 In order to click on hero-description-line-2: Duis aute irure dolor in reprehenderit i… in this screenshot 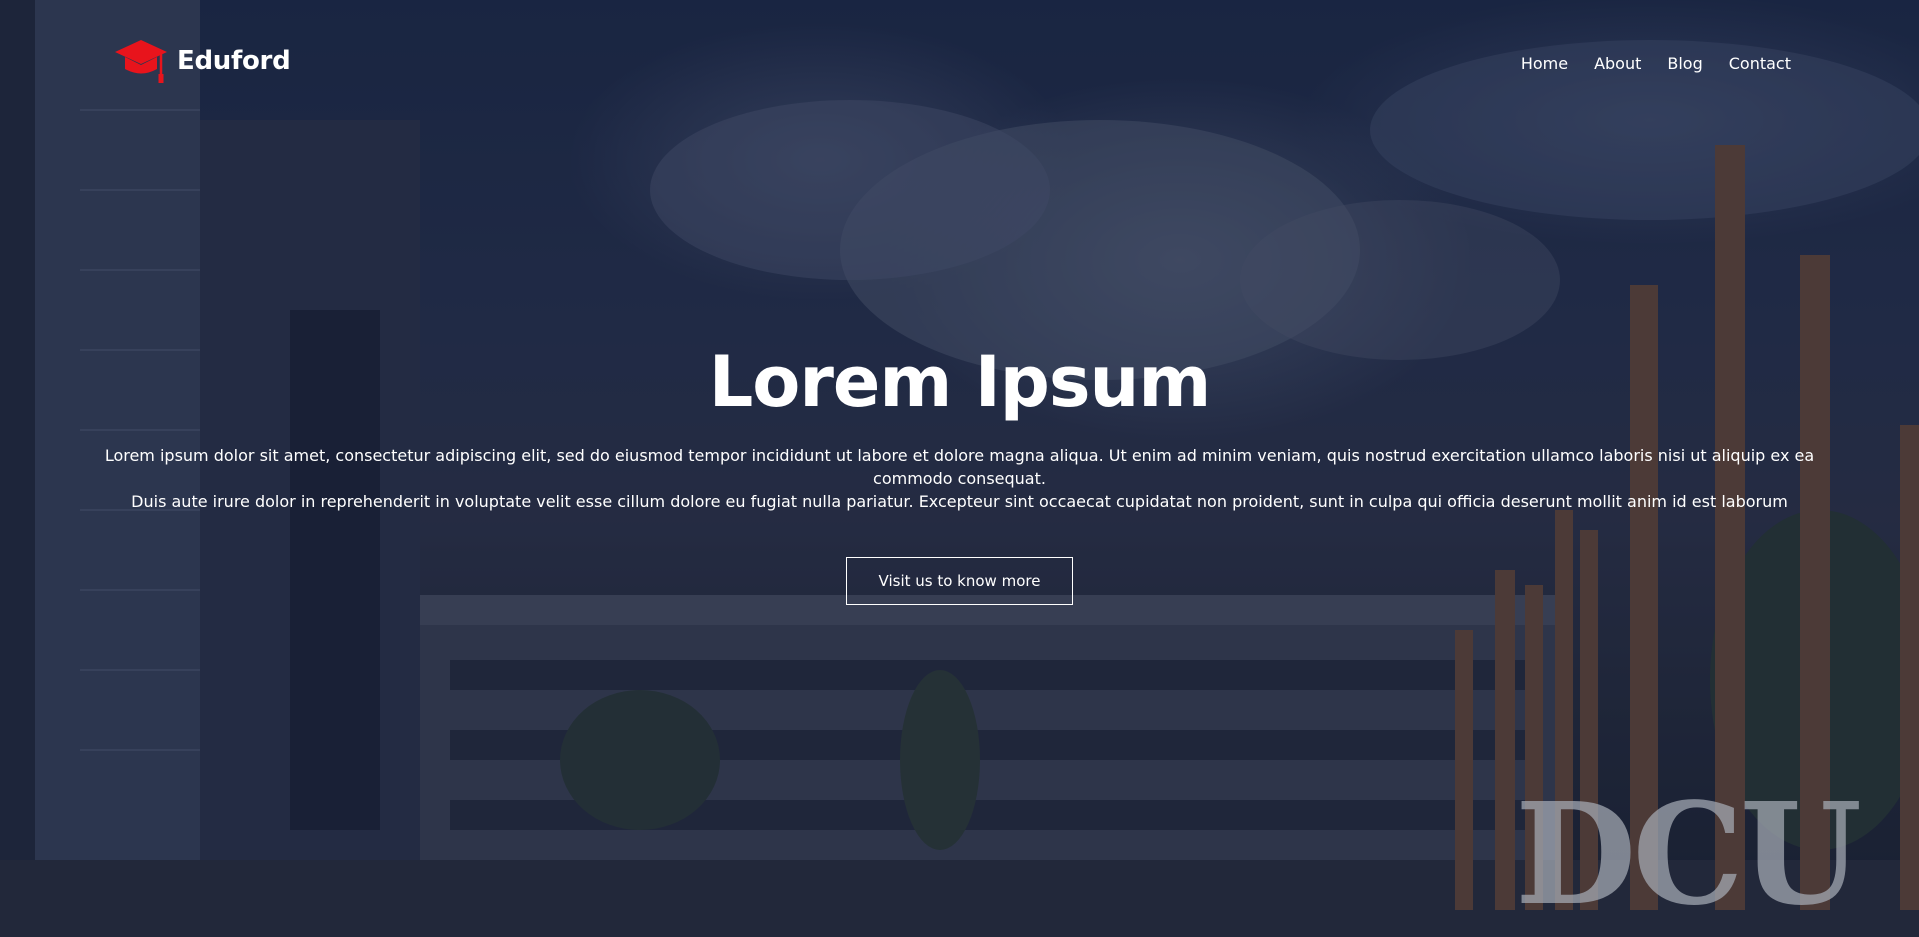, I will do `click(959, 501)`.